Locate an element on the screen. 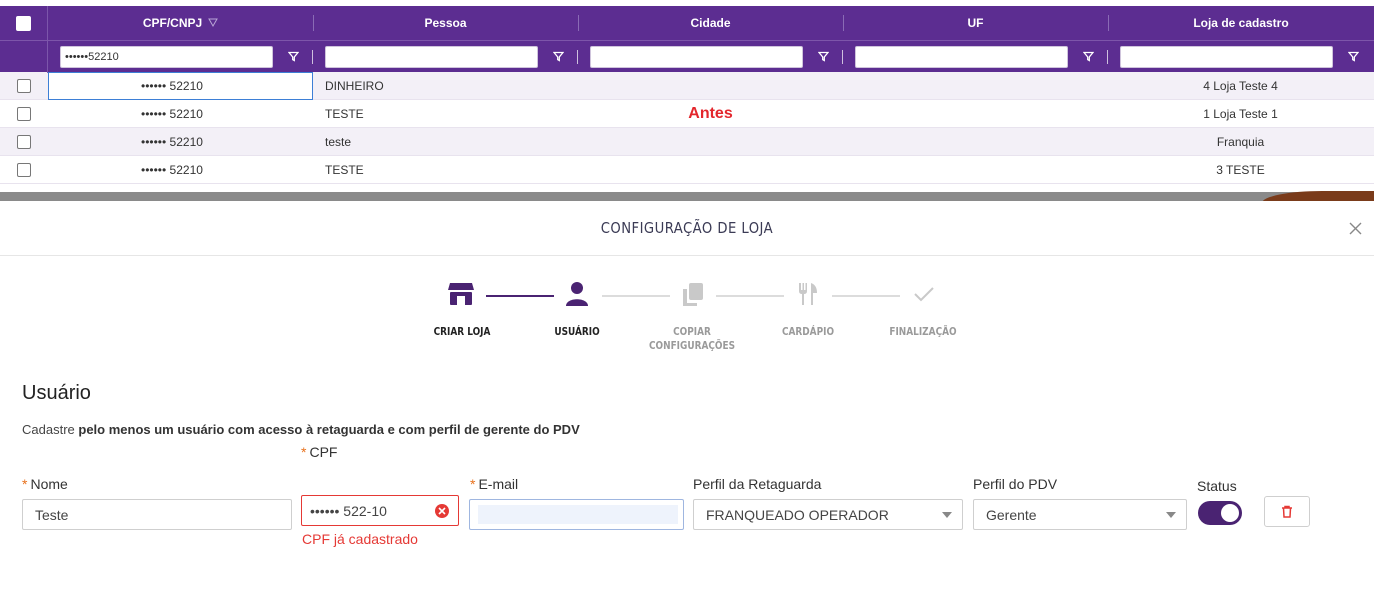  close-icon is located at coordinates (1355, 228).